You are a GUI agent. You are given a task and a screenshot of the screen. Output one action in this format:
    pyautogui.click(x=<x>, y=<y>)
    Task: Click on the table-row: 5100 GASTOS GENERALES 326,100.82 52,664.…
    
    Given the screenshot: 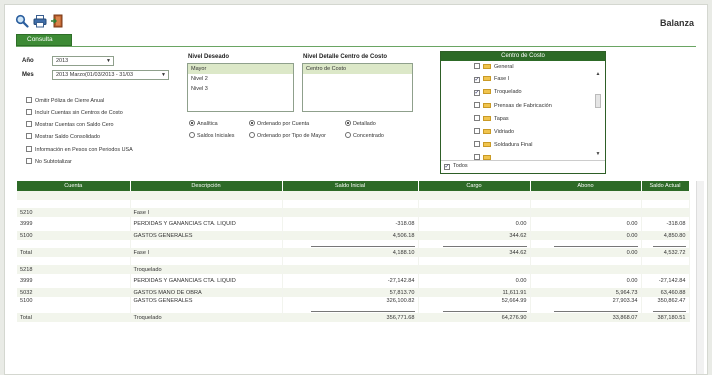 What is the action you would take?
    pyautogui.click(x=353, y=301)
    